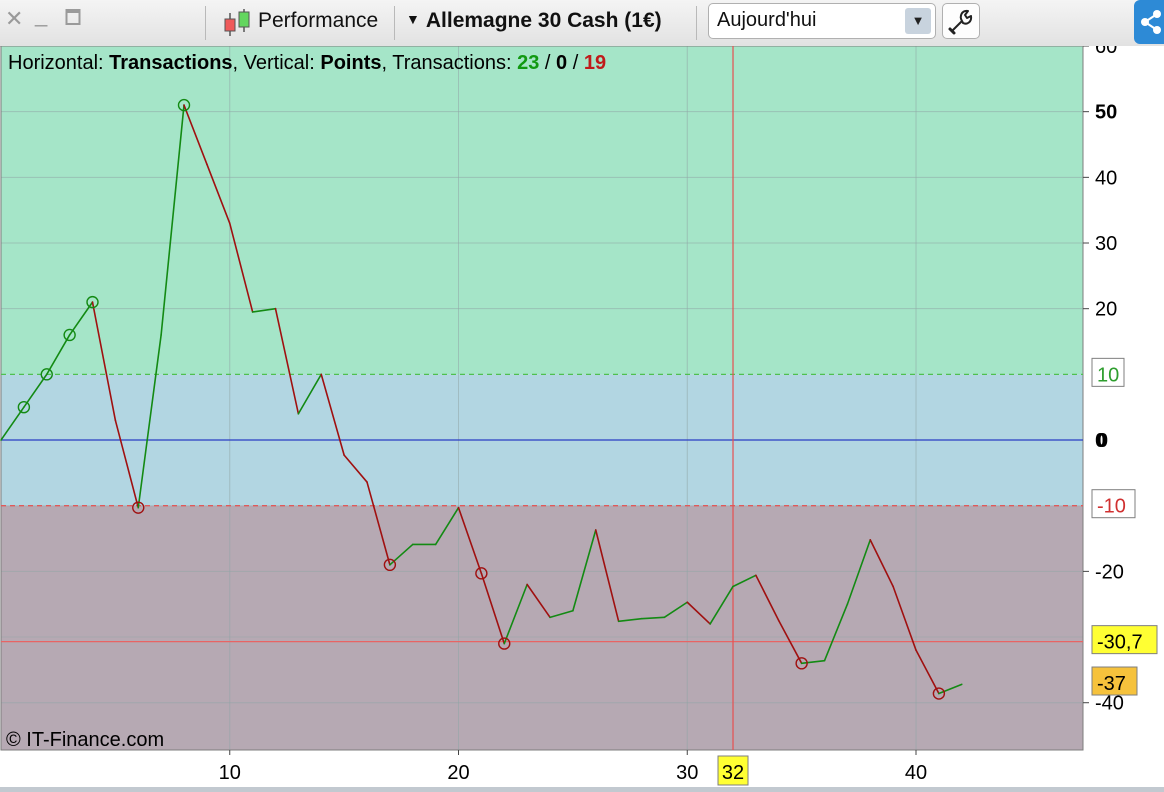 The image size is (1164, 792). Describe the element at coordinates (41, 15) in the screenshot. I see `minimize-icon: _` at that location.